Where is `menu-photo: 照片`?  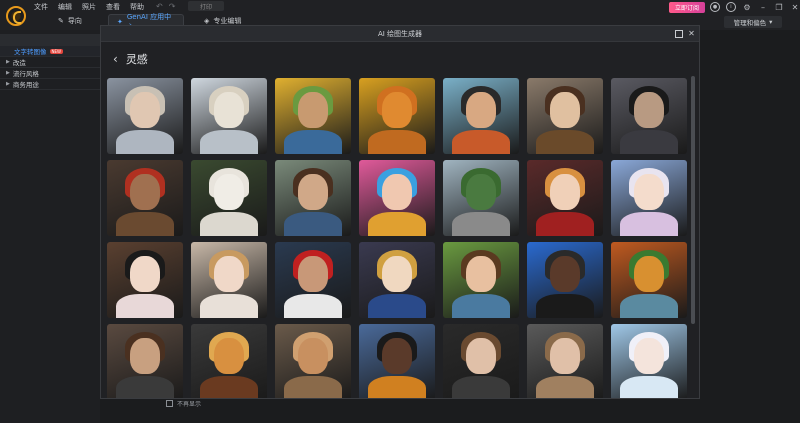 menu-photo: 照片 is located at coordinates (89, 7).